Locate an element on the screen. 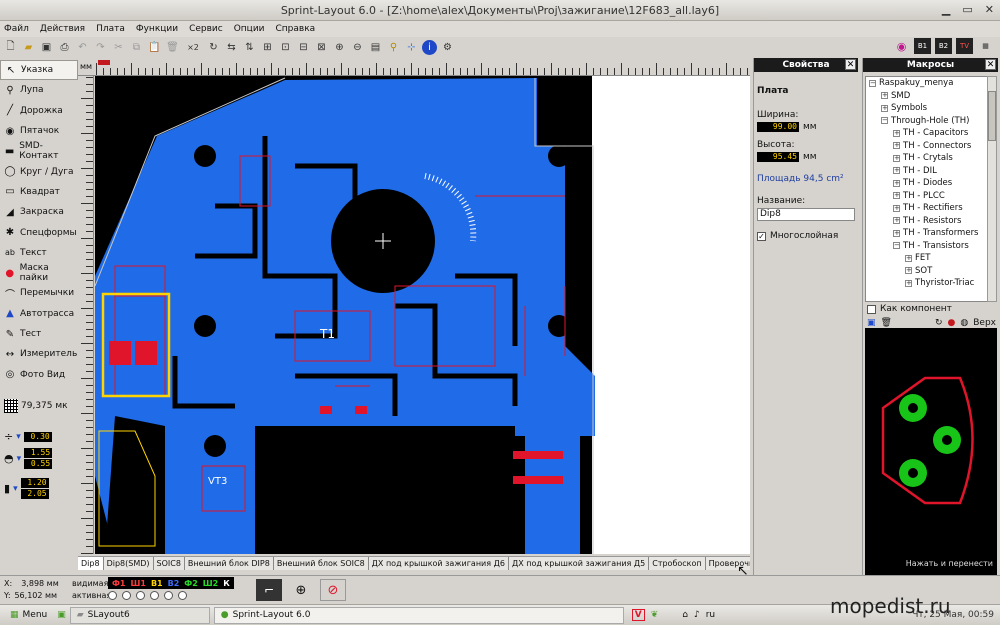 The height and width of the screenshot is (625, 1000). tray-sound-icon: ♪ is located at coordinates (697, 615).